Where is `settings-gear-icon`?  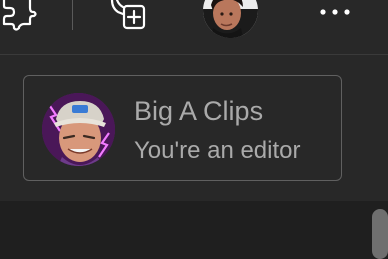
settings-gear-icon is located at coordinates (20, 16).